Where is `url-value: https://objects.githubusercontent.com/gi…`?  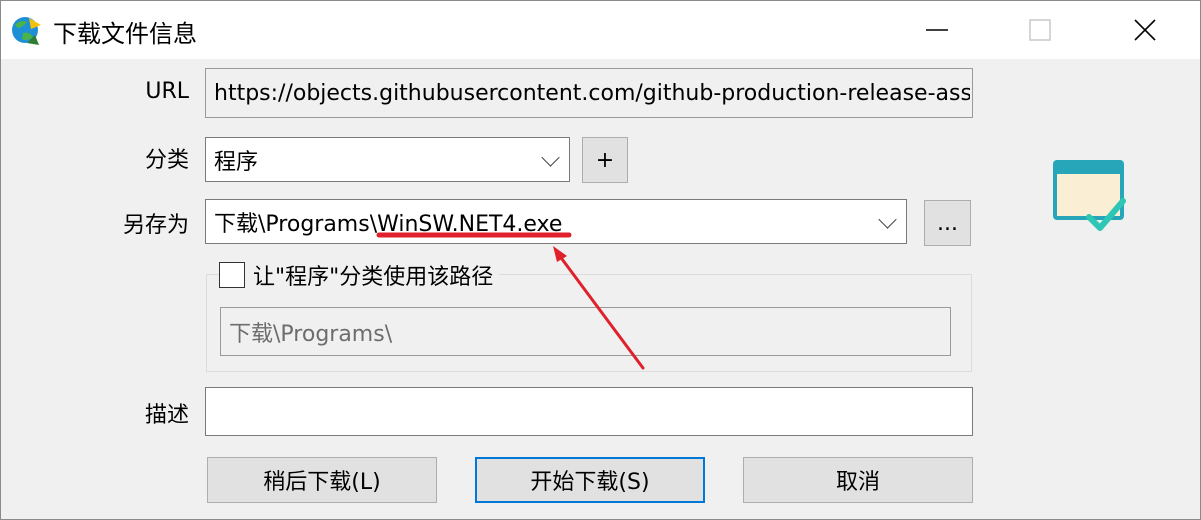 url-value: https://objects.githubusercontent.com/gi… is located at coordinates (592, 93).